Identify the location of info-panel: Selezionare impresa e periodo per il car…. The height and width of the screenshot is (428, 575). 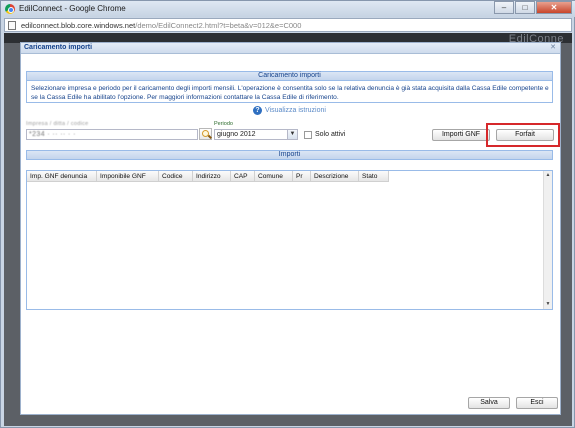
(289, 92).